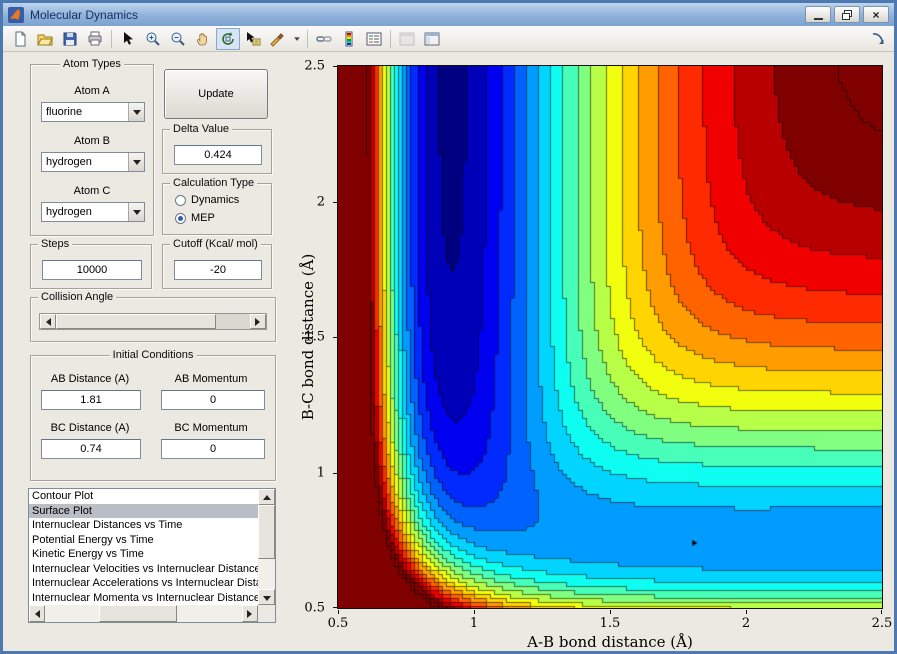 This screenshot has width=897, height=654. Describe the element at coordinates (213, 449) in the screenshot. I see `bc-momentum-field: 0` at that location.